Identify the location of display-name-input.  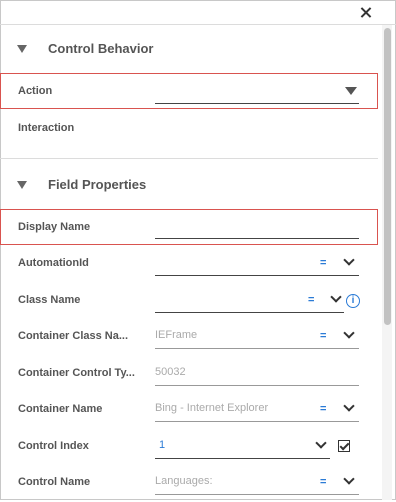
(257, 226).